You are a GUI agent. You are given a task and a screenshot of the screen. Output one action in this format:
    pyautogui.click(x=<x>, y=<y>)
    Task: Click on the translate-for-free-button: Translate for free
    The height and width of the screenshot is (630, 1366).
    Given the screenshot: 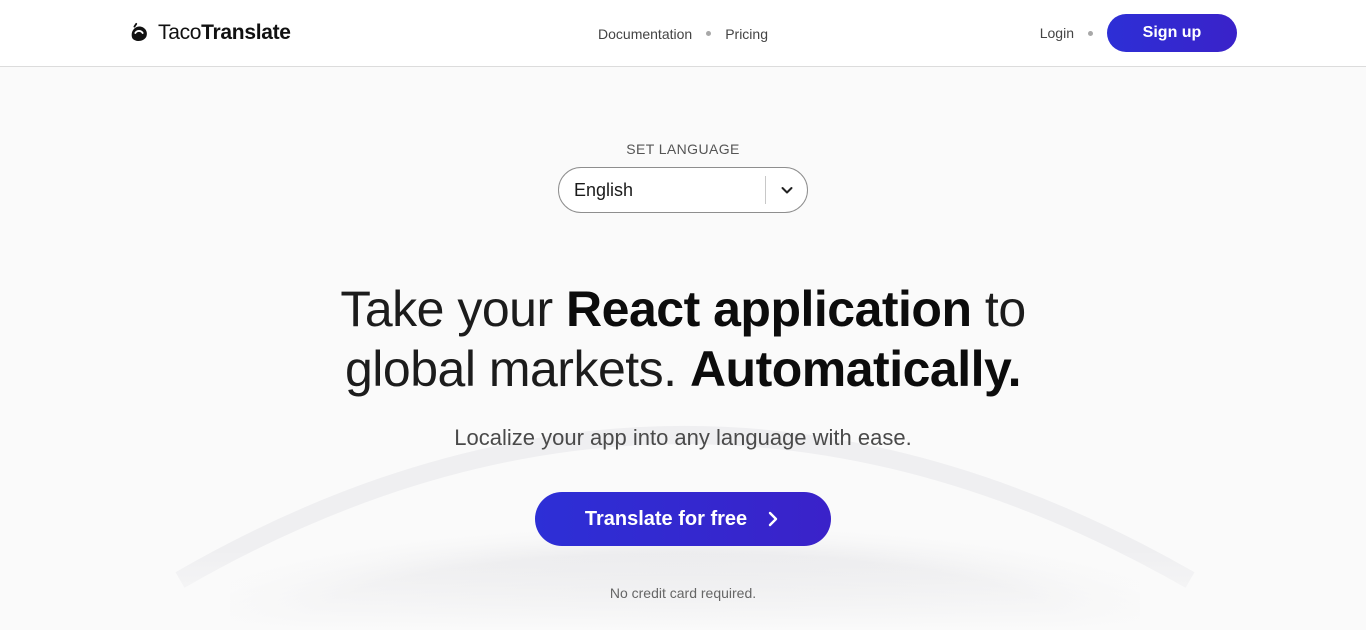 What is the action you would take?
    pyautogui.click(x=683, y=519)
    